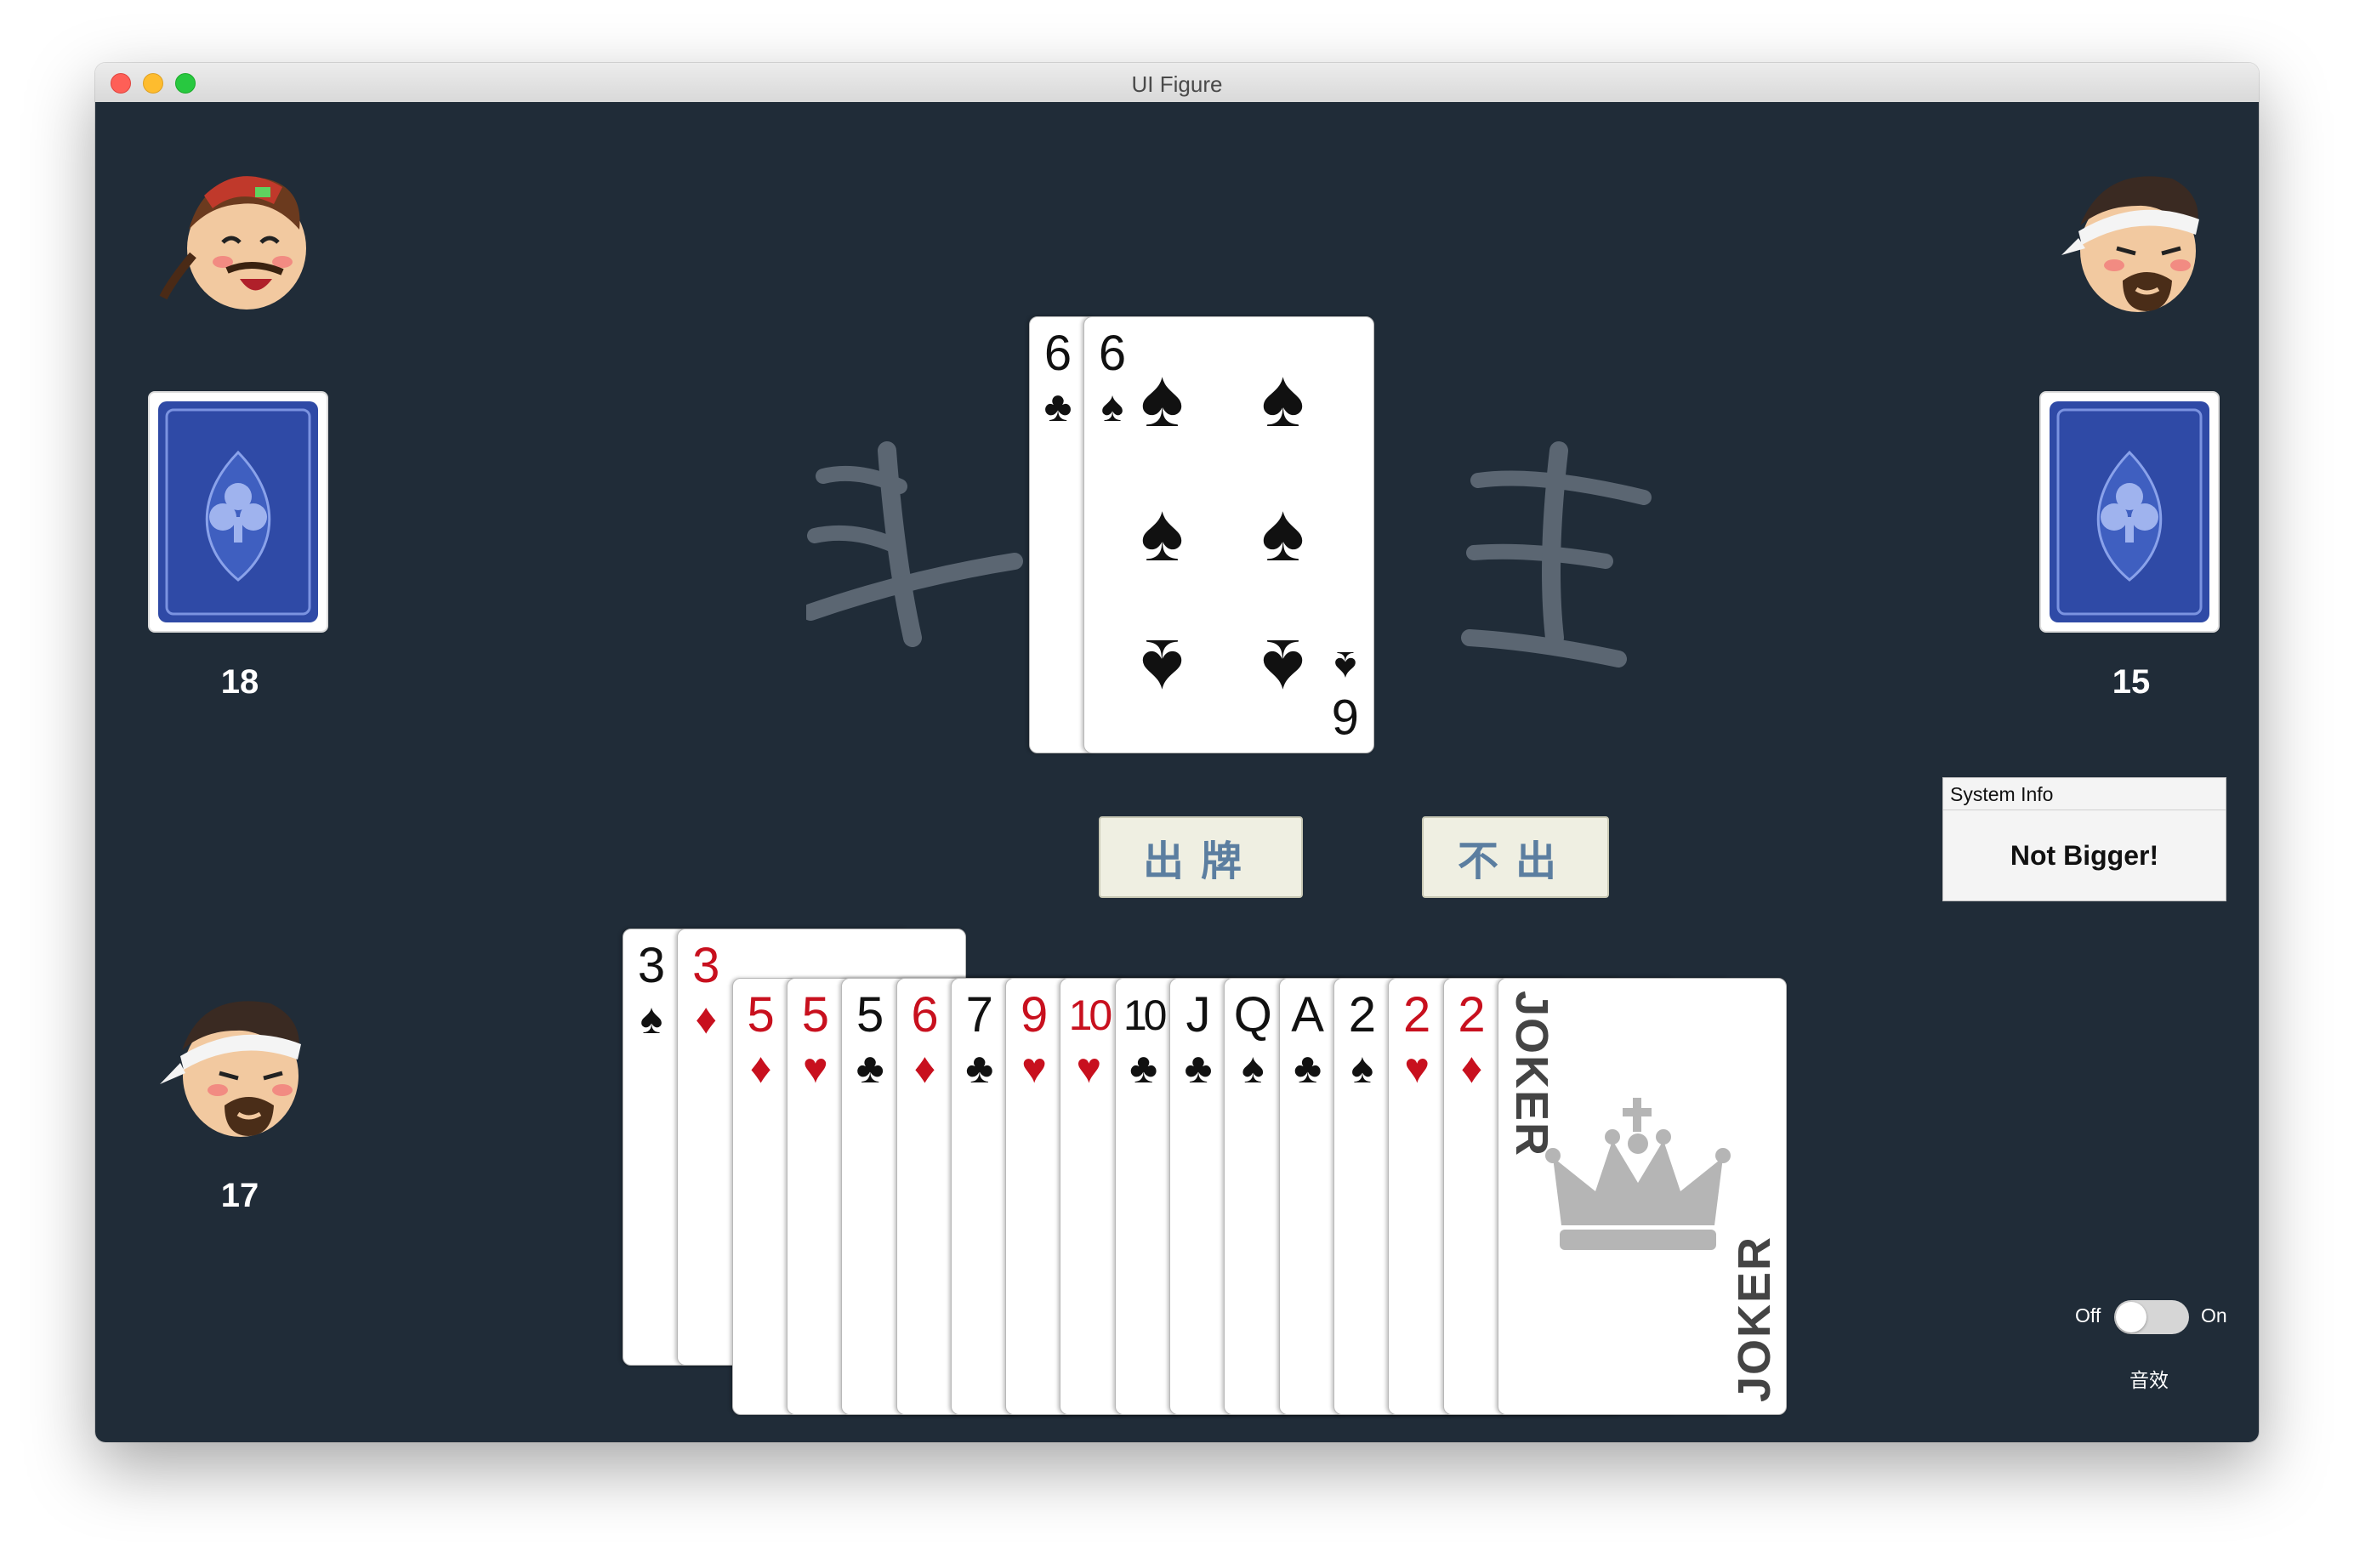  Describe the element at coordinates (2152, 1317) in the screenshot. I see `sound-toggle-switch` at that location.